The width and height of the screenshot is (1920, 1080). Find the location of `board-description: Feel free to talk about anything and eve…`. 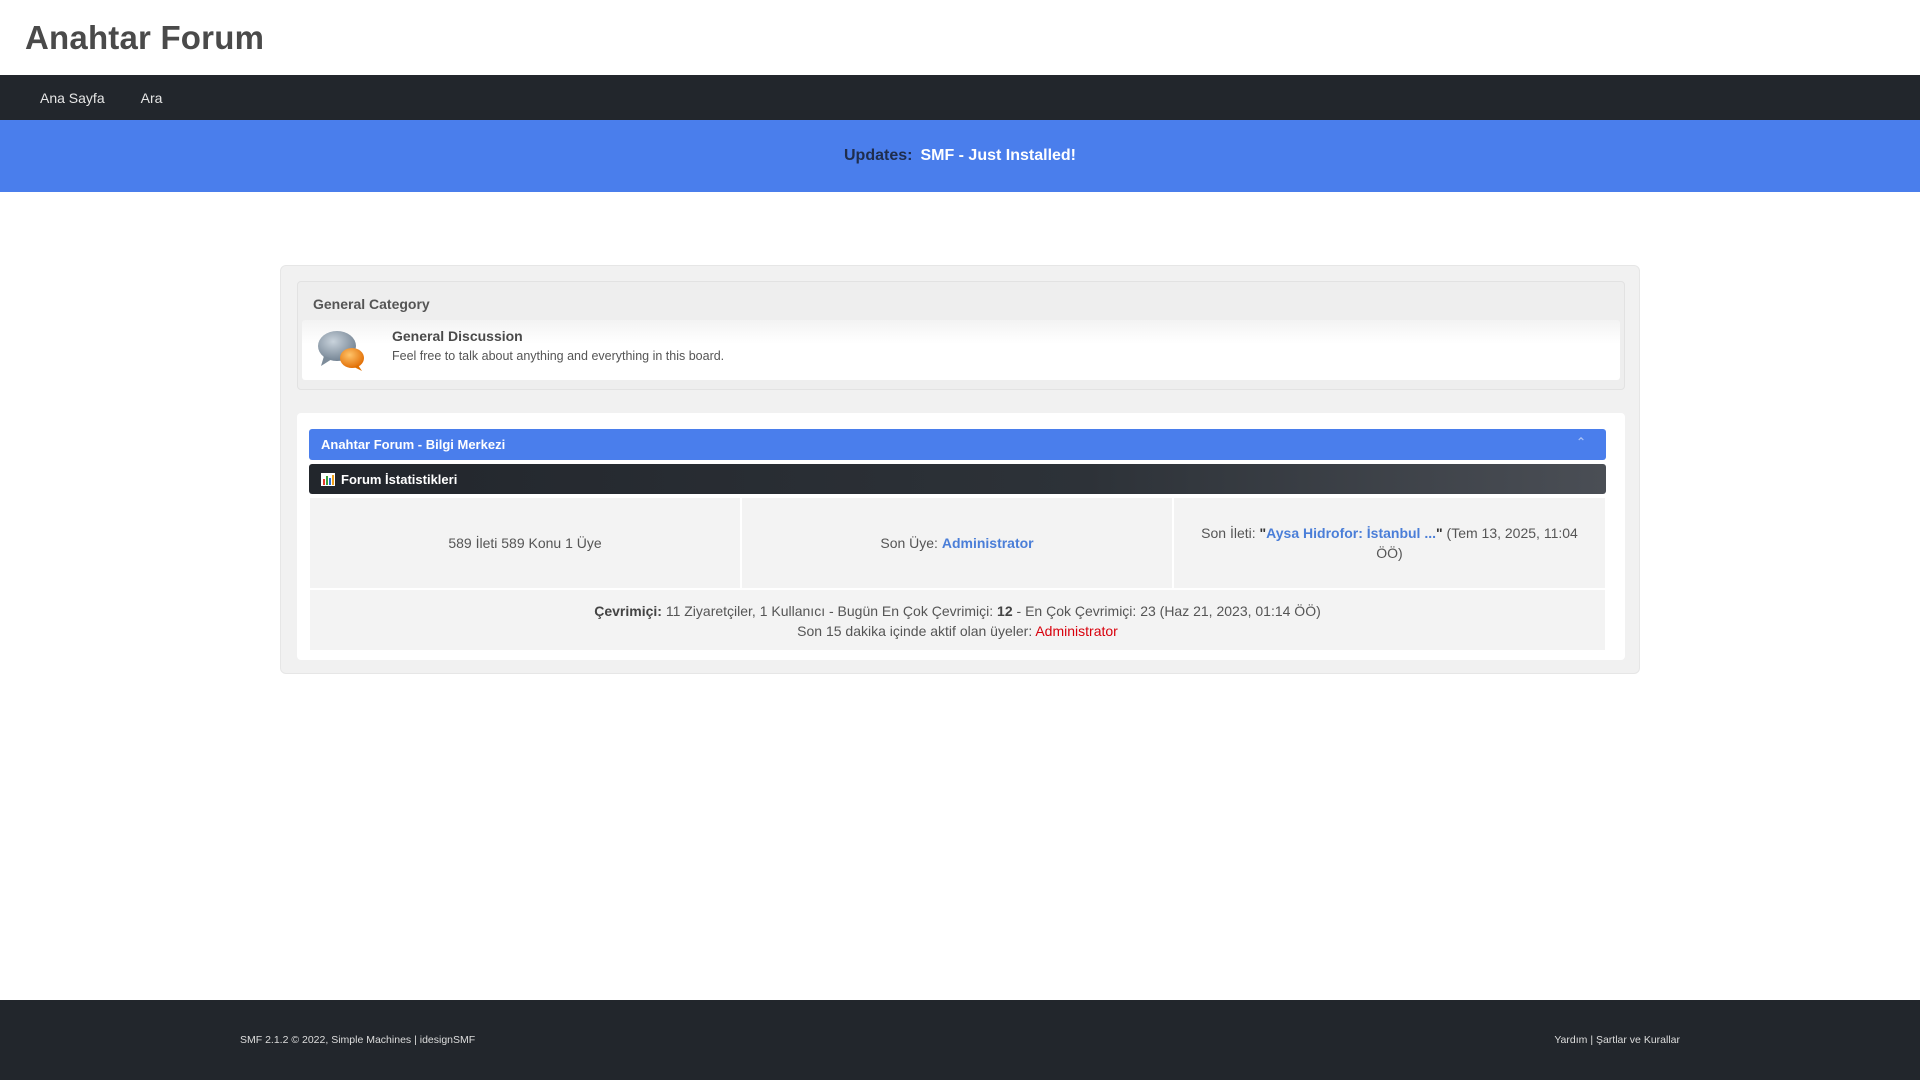

board-description: Feel free to talk about anything and eve… is located at coordinates (558, 356).